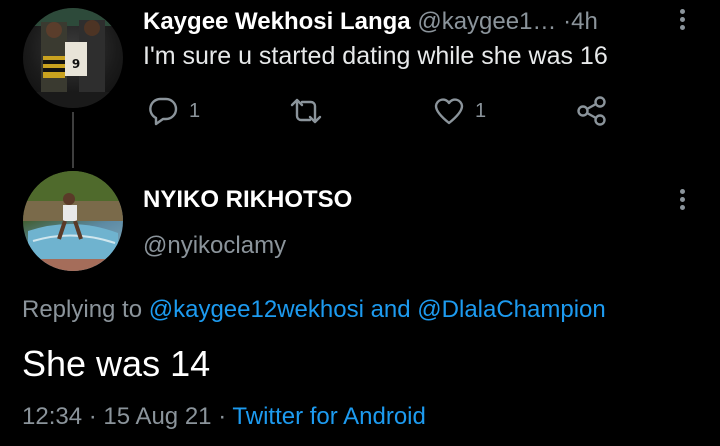  Describe the element at coordinates (277, 21) in the screenshot. I see `display-name: Kaygee Wekhosi Langa` at that location.